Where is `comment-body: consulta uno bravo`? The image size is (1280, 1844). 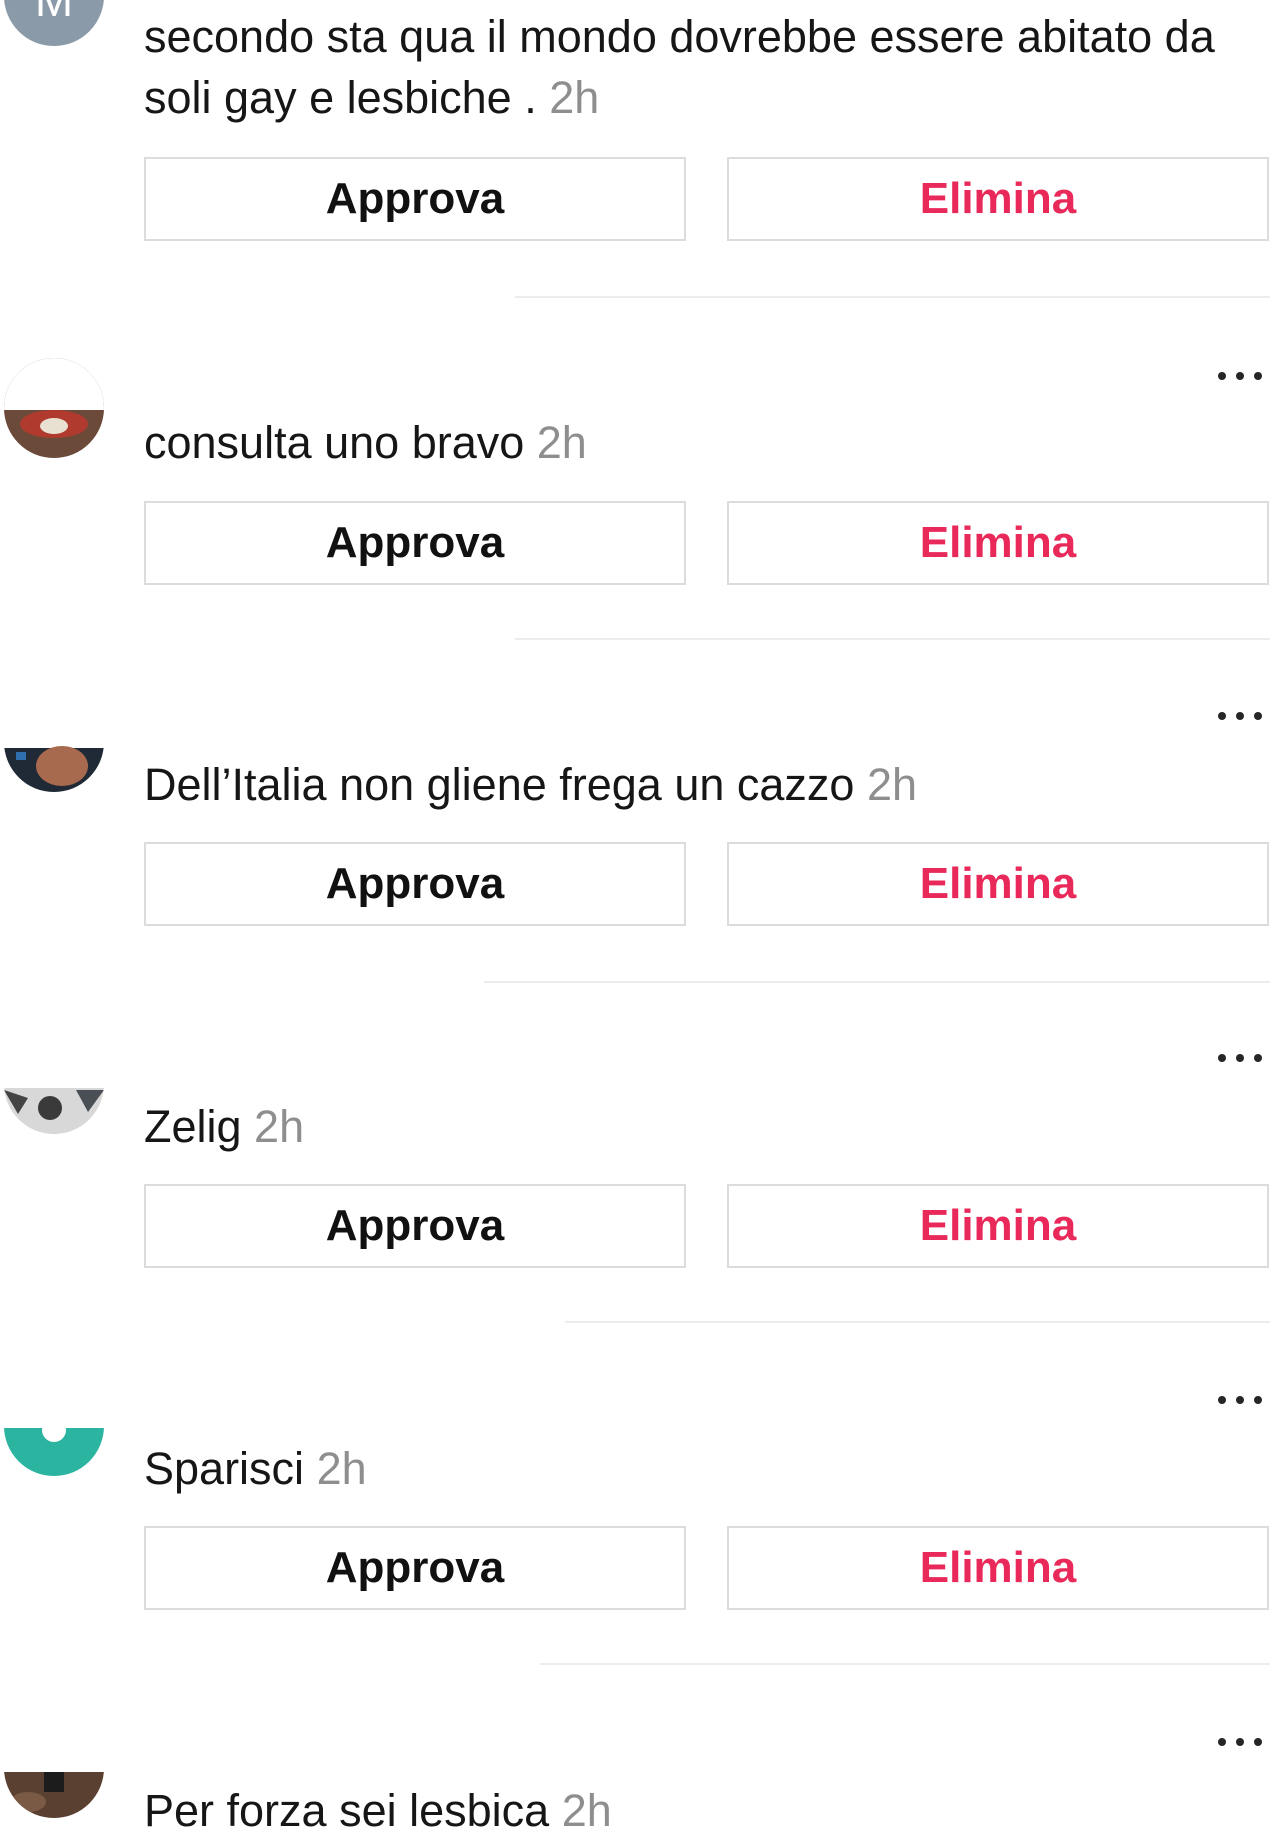
comment-body: consulta uno bravo is located at coordinates (340, 442).